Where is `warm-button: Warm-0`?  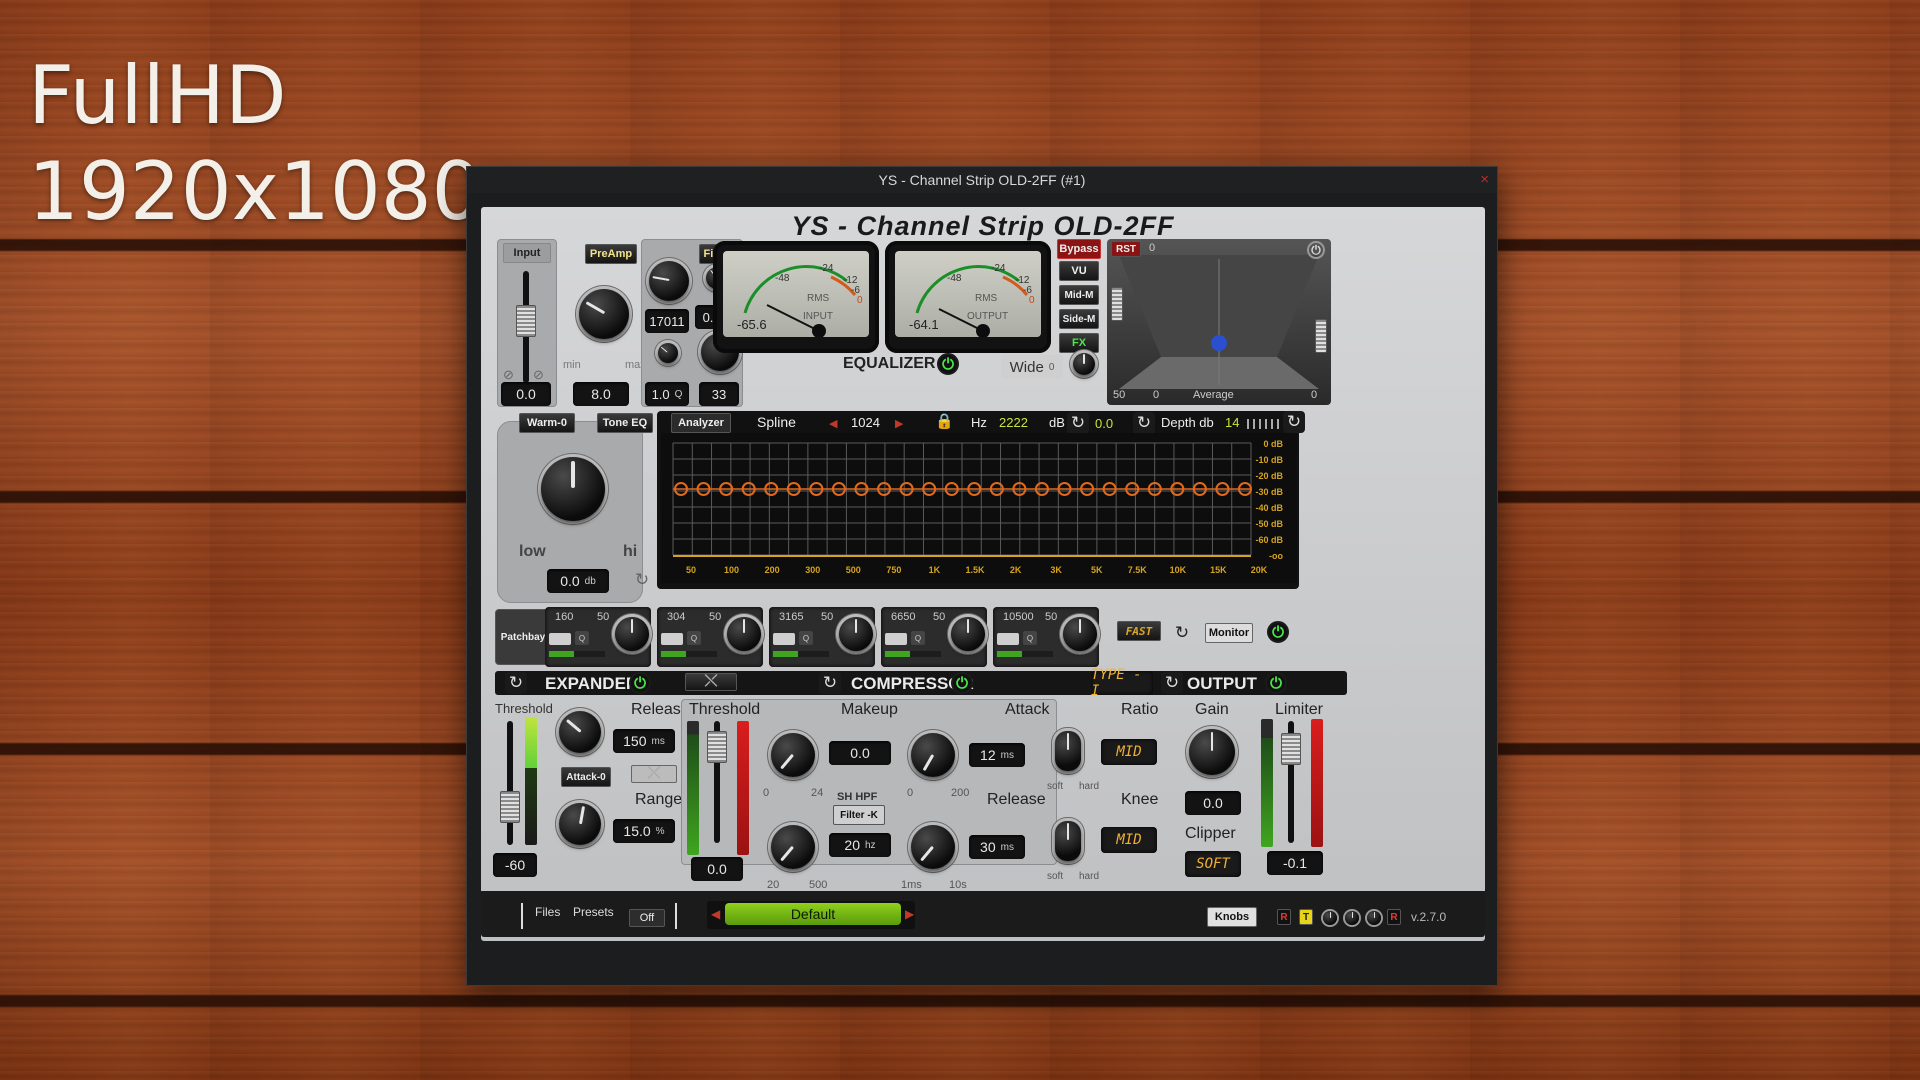
warm-button: Warm-0 is located at coordinates (547, 423).